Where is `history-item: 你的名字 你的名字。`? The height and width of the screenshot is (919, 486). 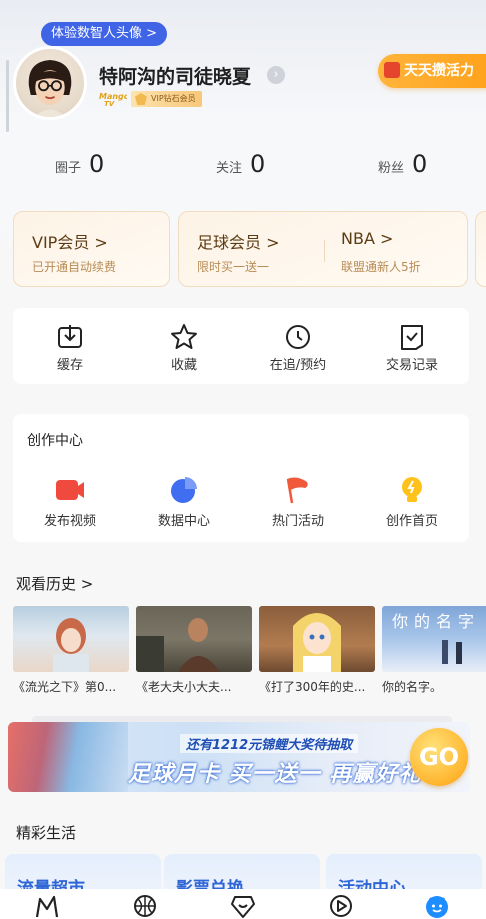 history-item: 你的名字 你的名字。 is located at coordinates (434, 650).